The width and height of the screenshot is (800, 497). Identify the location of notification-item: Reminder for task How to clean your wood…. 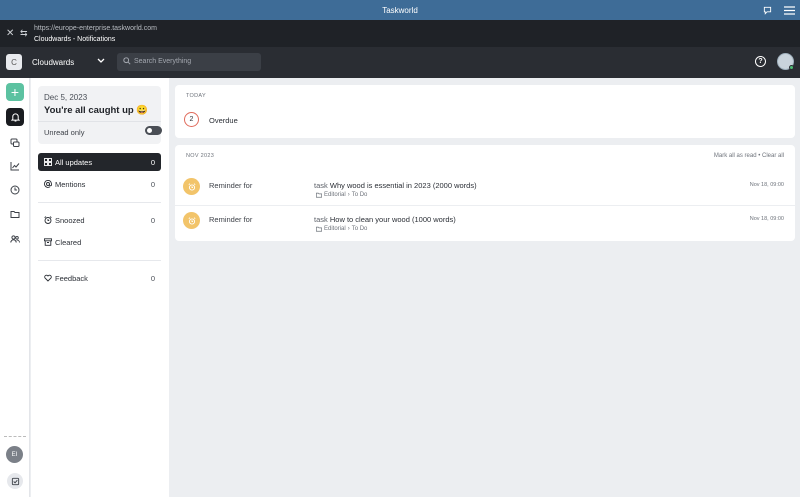
(485, 223).